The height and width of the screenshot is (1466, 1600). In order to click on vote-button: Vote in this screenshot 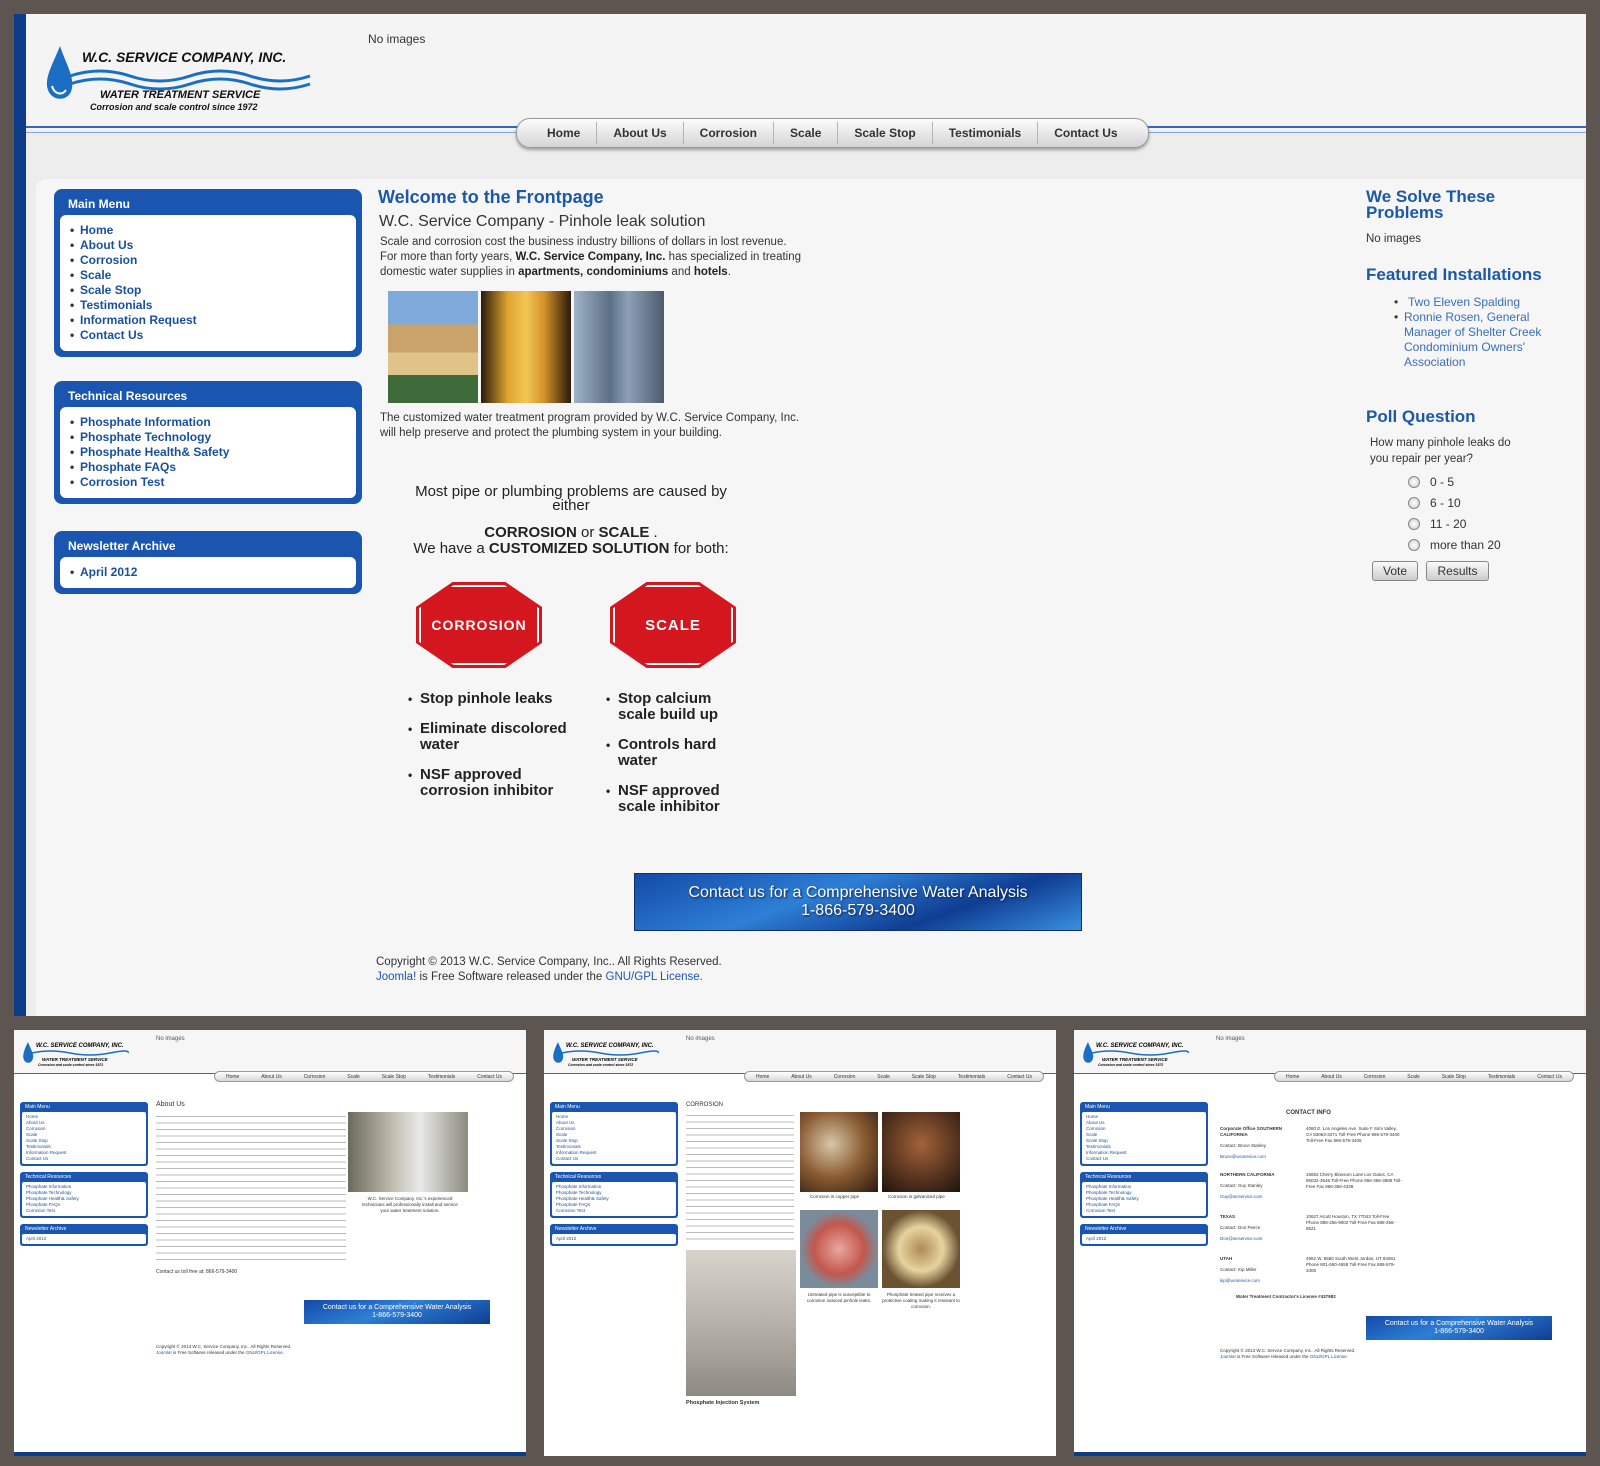, I will do `click(1395, 571)`.